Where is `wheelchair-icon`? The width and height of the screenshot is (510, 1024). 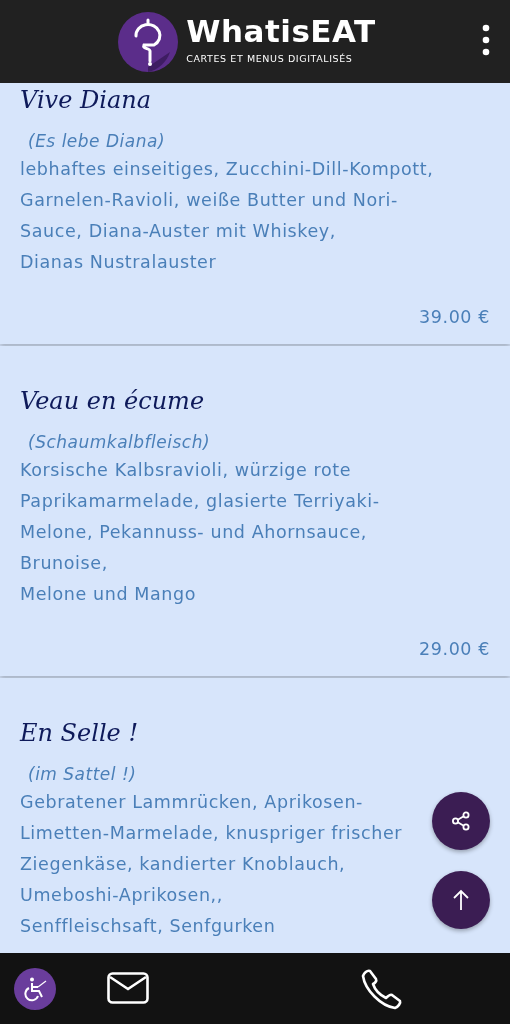
wheelchair-icon is located at coordinates (35, 989).